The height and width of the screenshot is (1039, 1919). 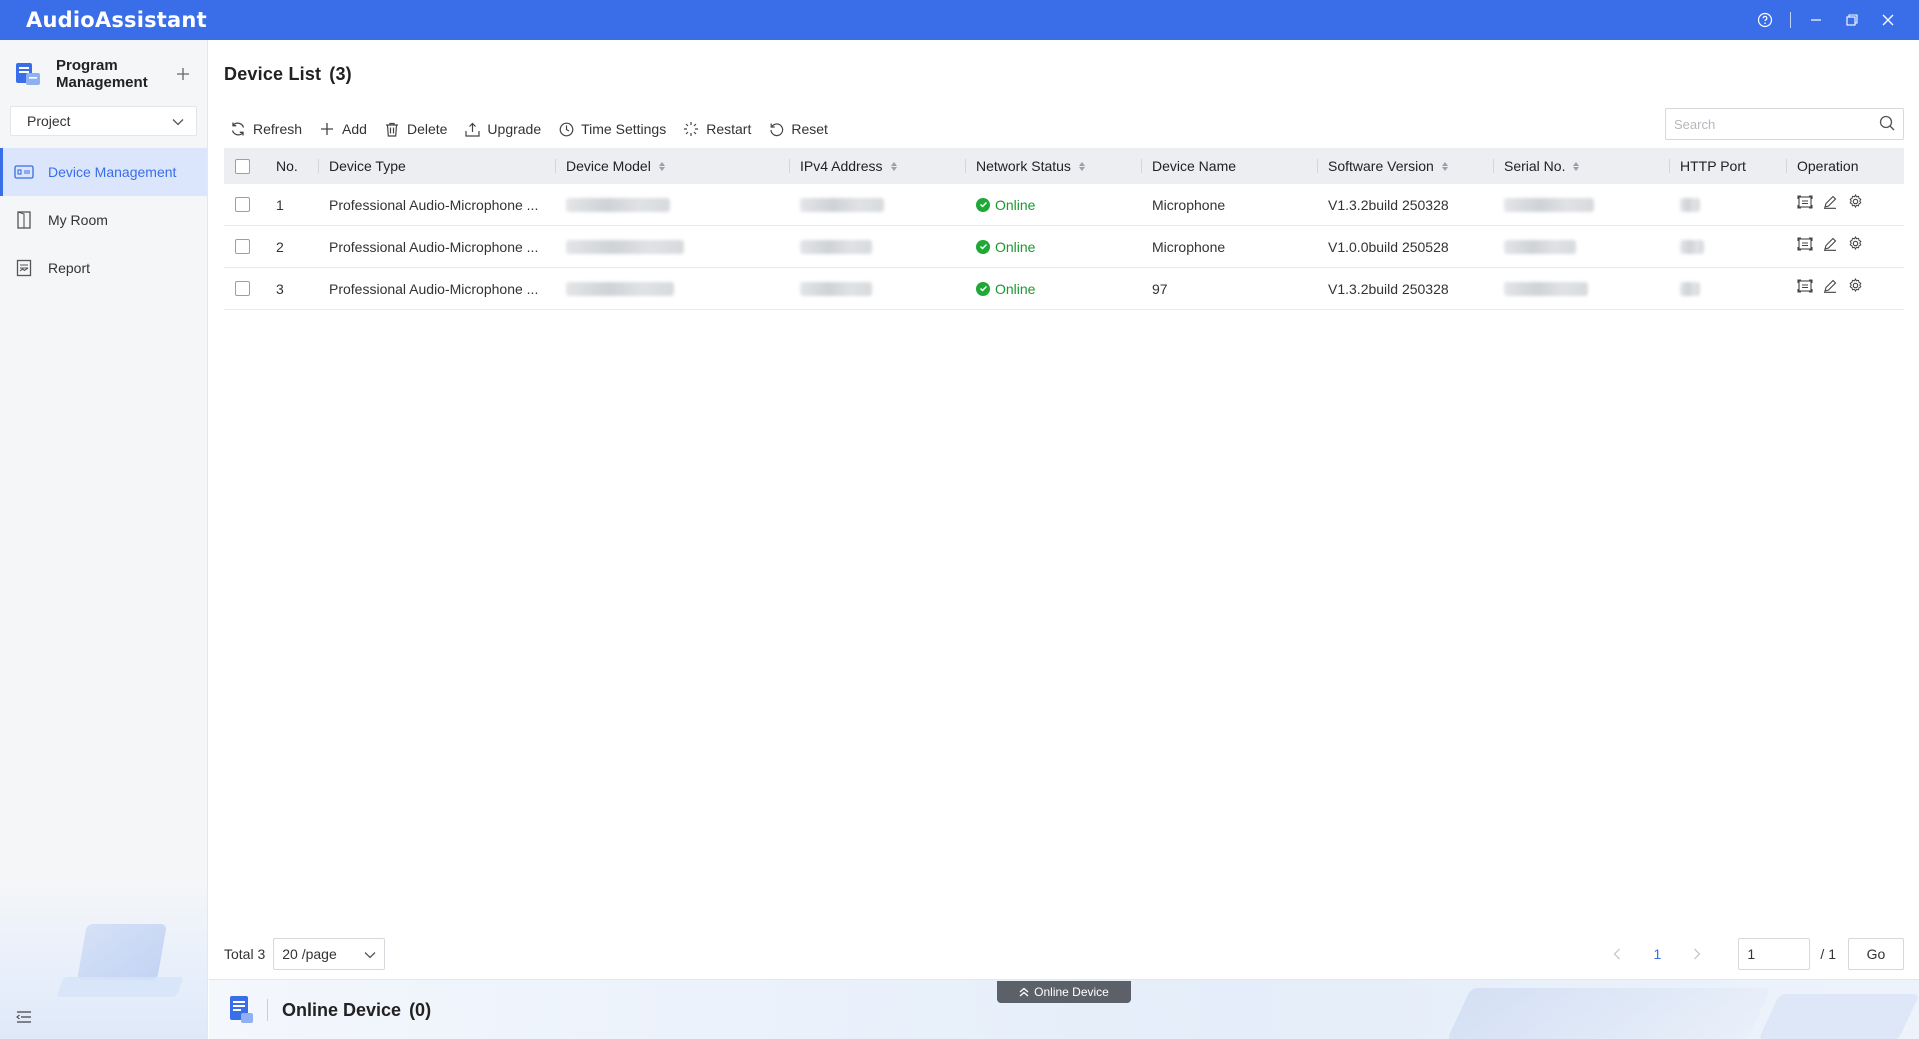 What do you see at coordinates (392, 129) in the screenshot?
I see `trash-icon` at bounding box center [392, 129].